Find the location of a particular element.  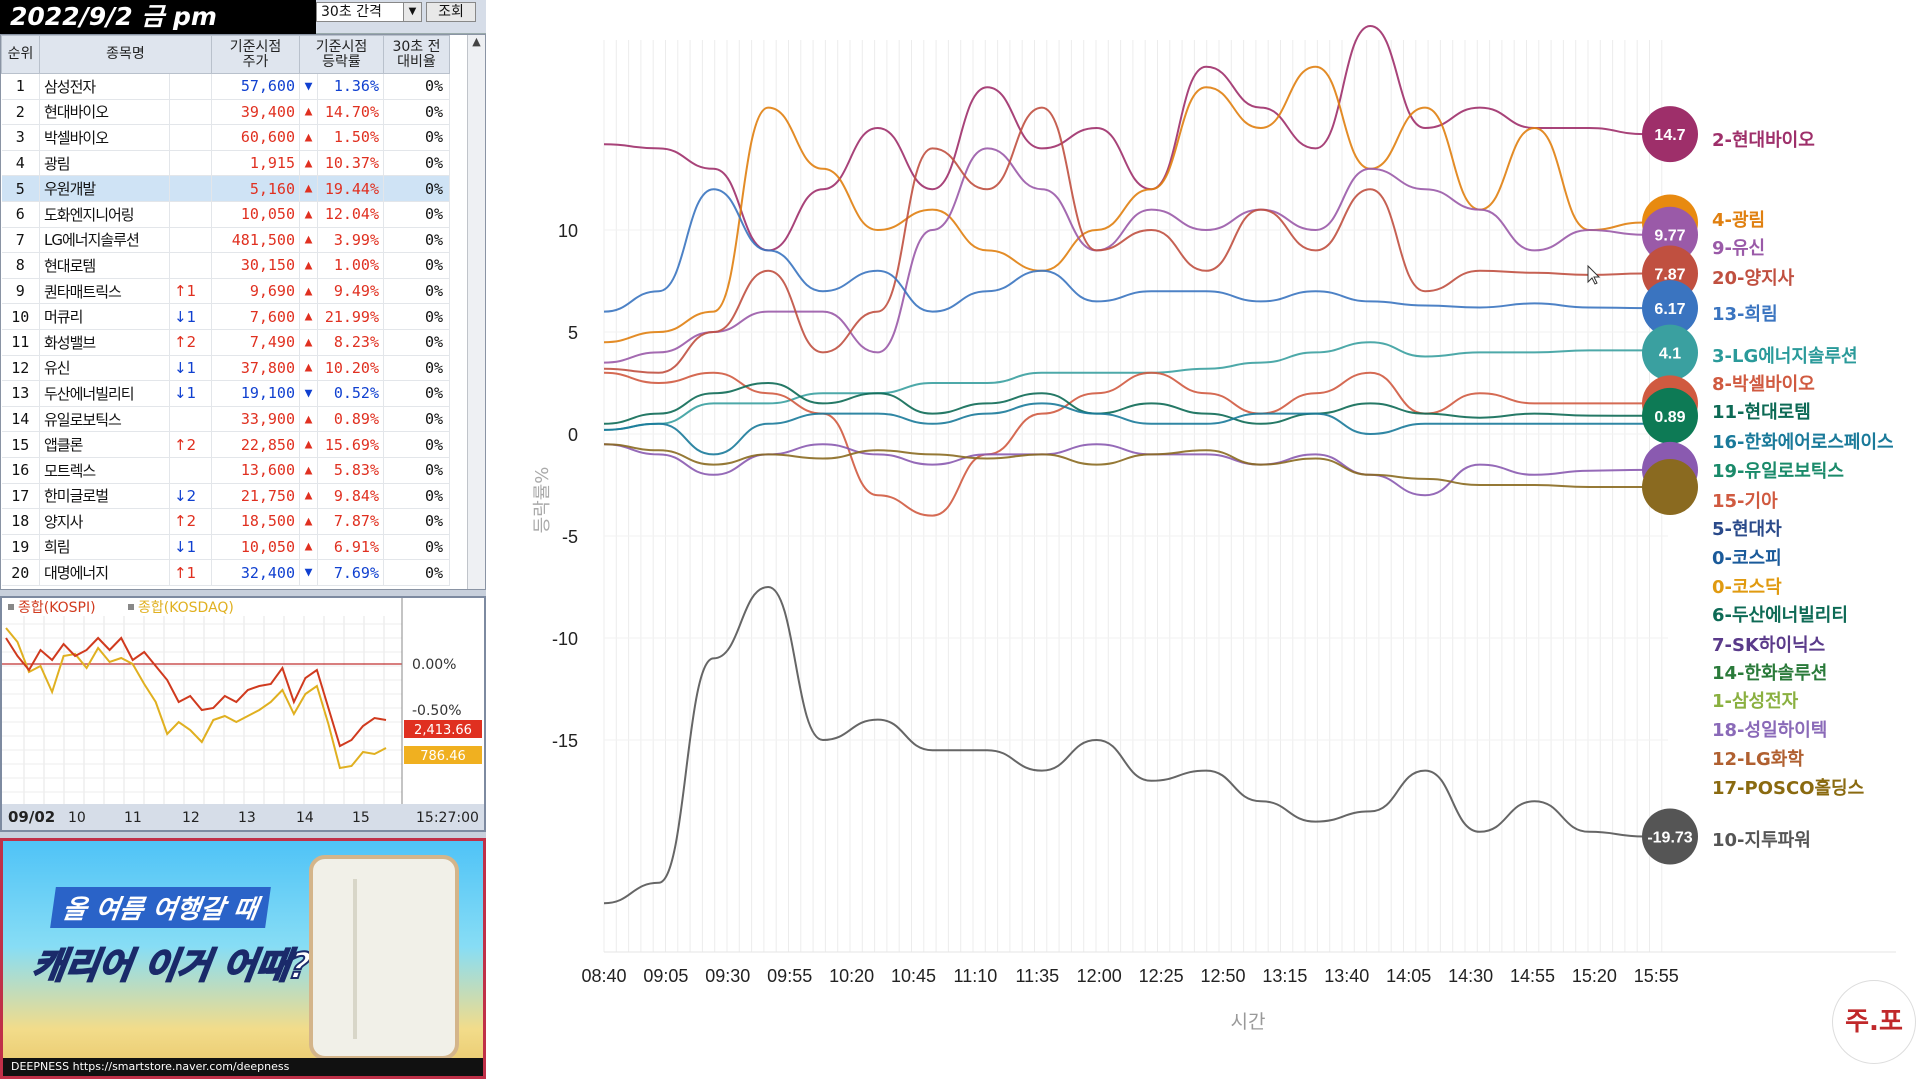

y-tick-label: -5 is located at coordinates (570, 537).